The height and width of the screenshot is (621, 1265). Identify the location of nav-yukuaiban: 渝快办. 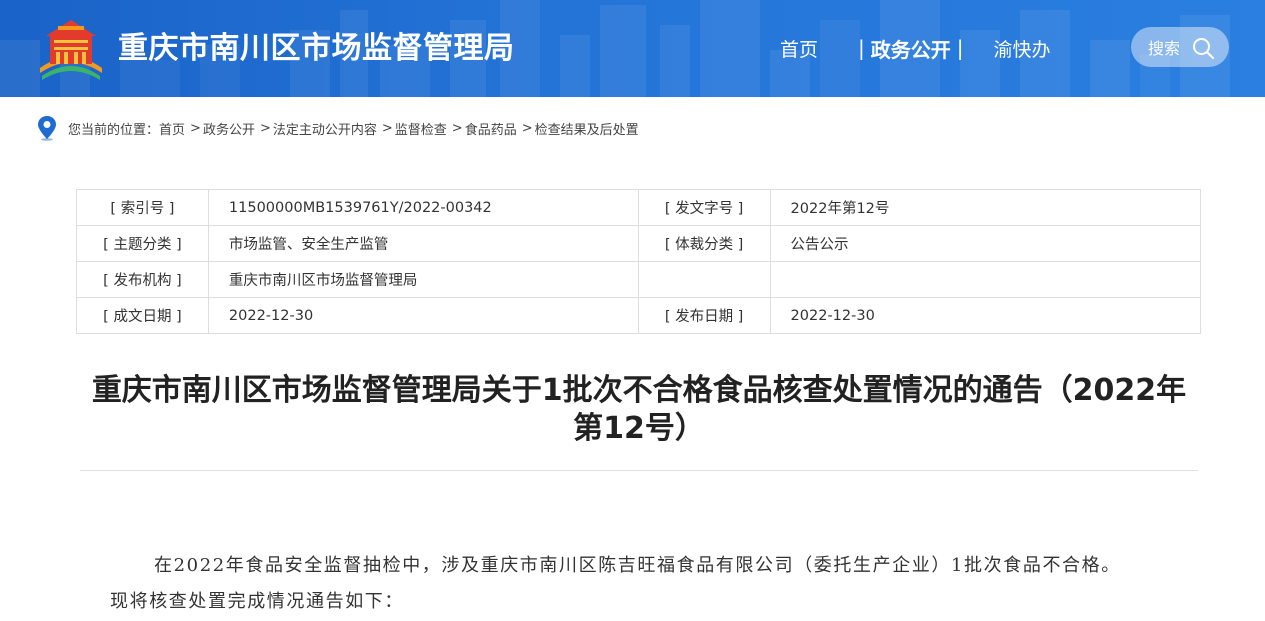
(1022, 48).